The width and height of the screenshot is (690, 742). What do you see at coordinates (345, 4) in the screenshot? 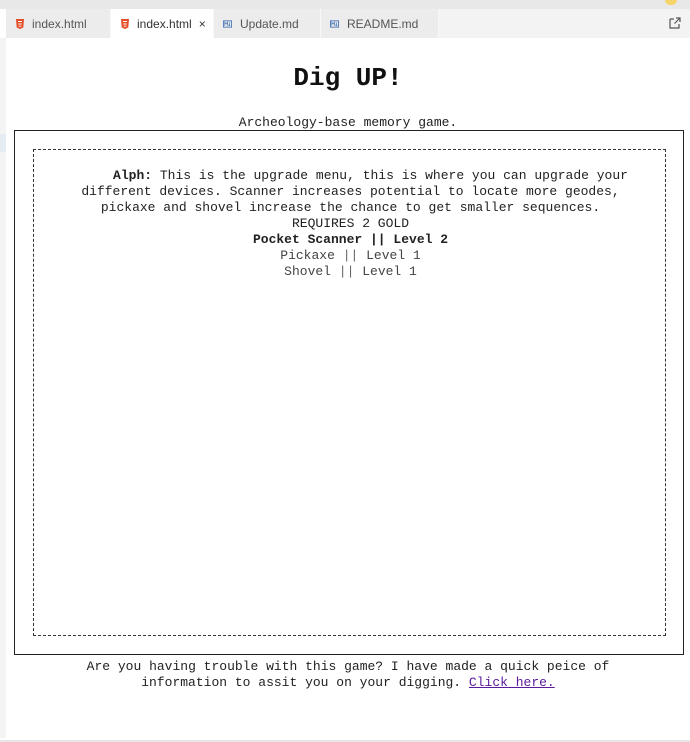
I see `window-top-strip` at bounding box center [345, 4].